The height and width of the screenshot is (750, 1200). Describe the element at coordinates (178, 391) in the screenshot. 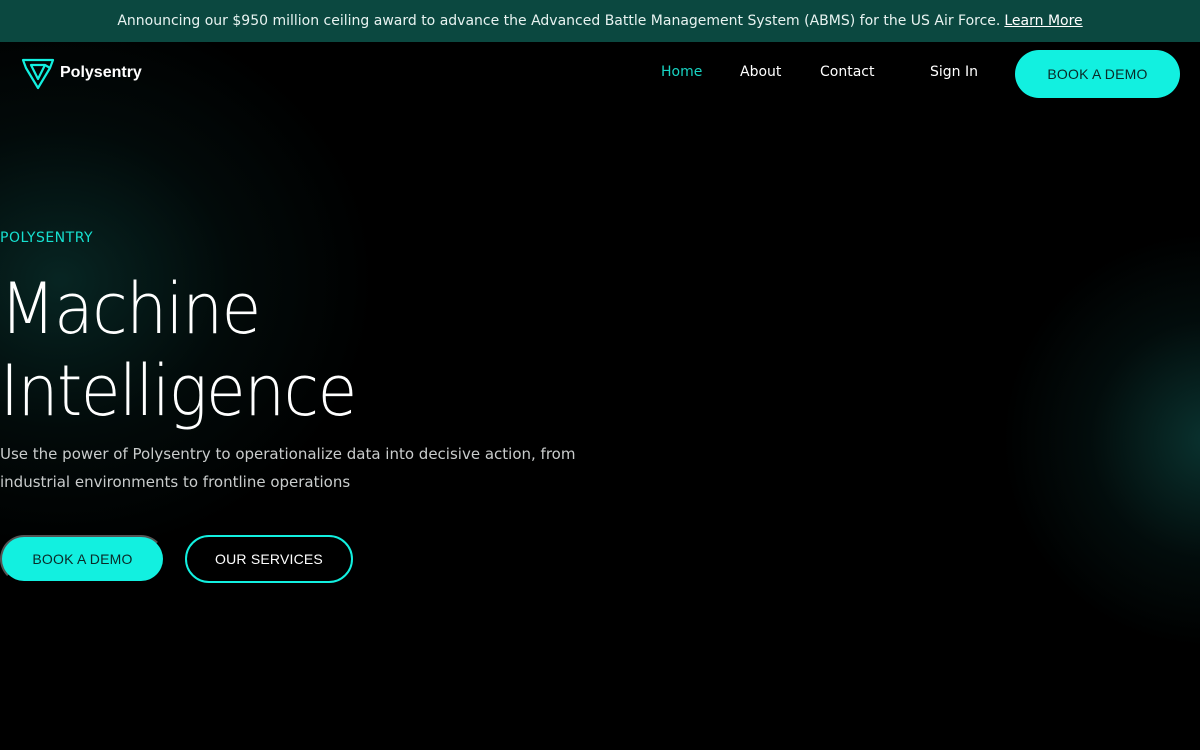

I see `hero-title-line-2: Intelligence` at that location.